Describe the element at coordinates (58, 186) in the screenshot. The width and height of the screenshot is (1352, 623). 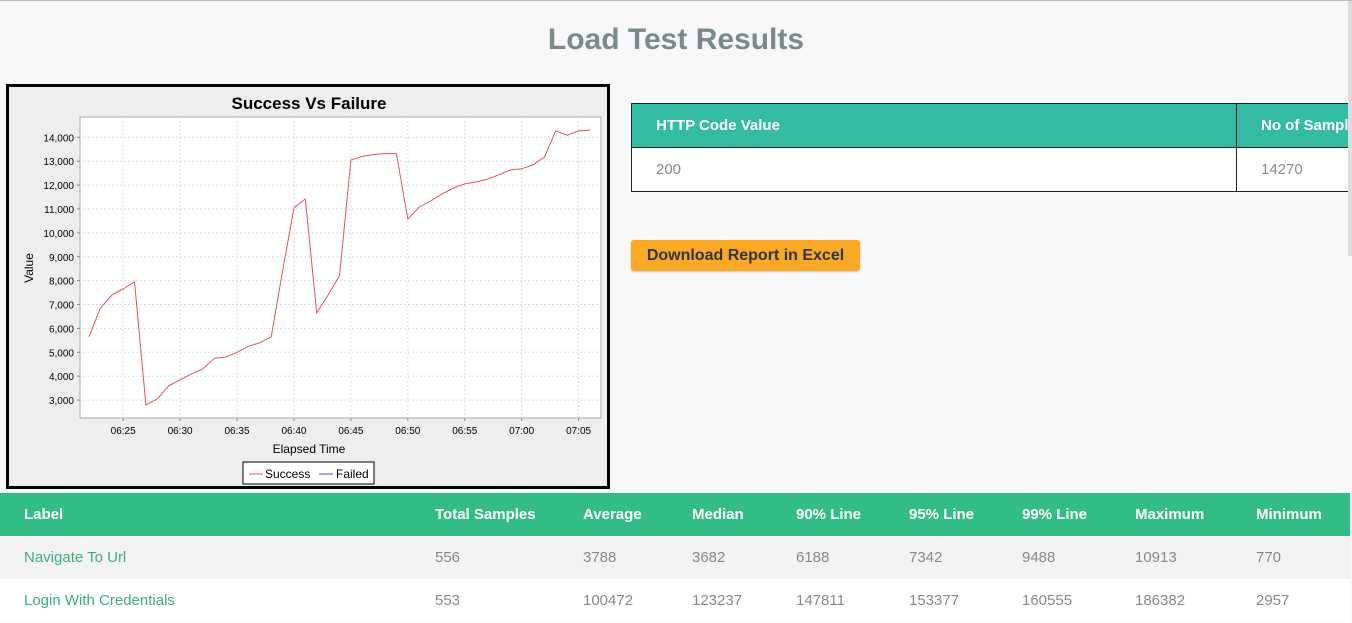
I see `y-tick-label: 12,000` at that location.